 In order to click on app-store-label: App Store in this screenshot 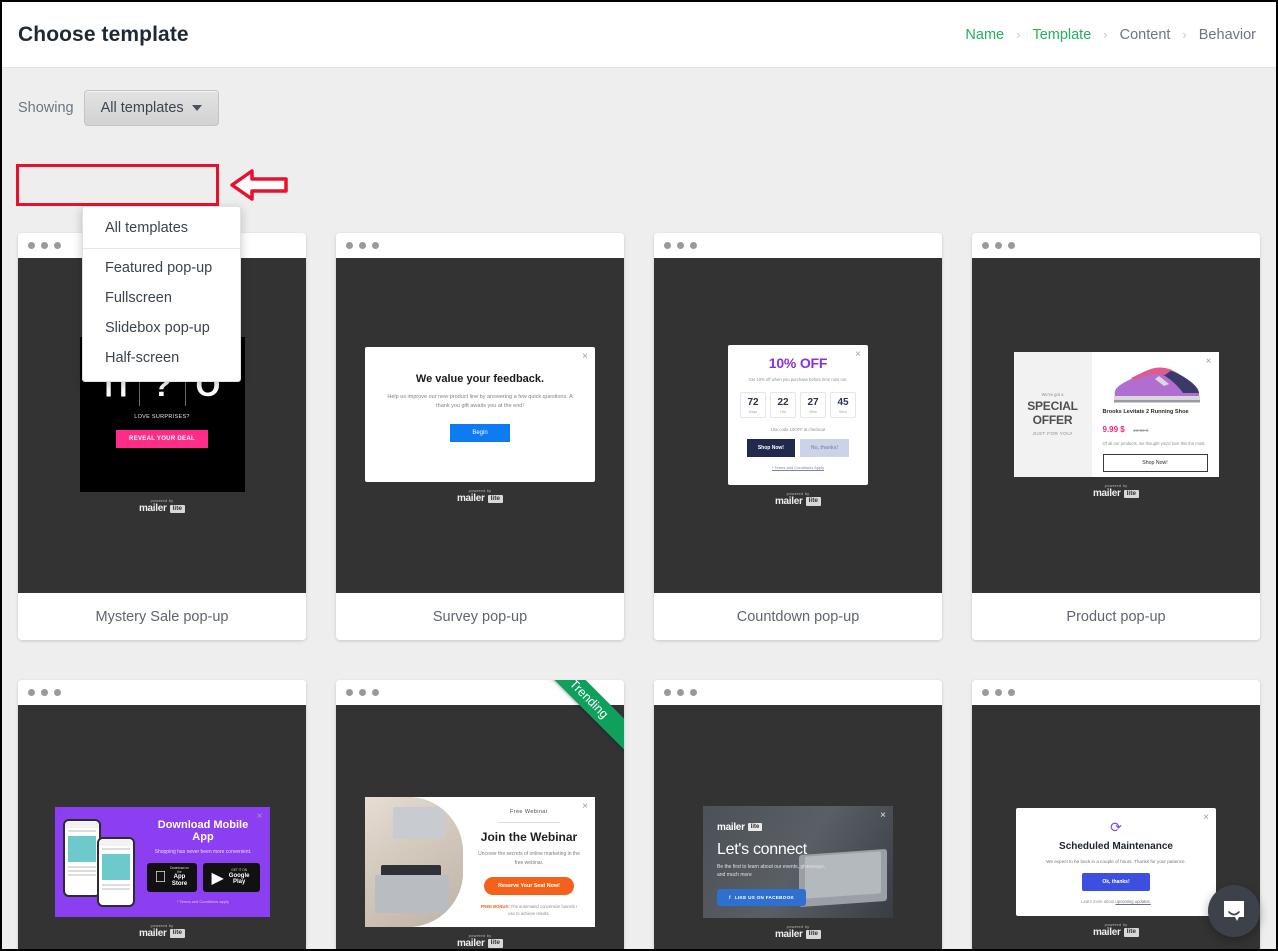, I will do `click(174, 879)`.